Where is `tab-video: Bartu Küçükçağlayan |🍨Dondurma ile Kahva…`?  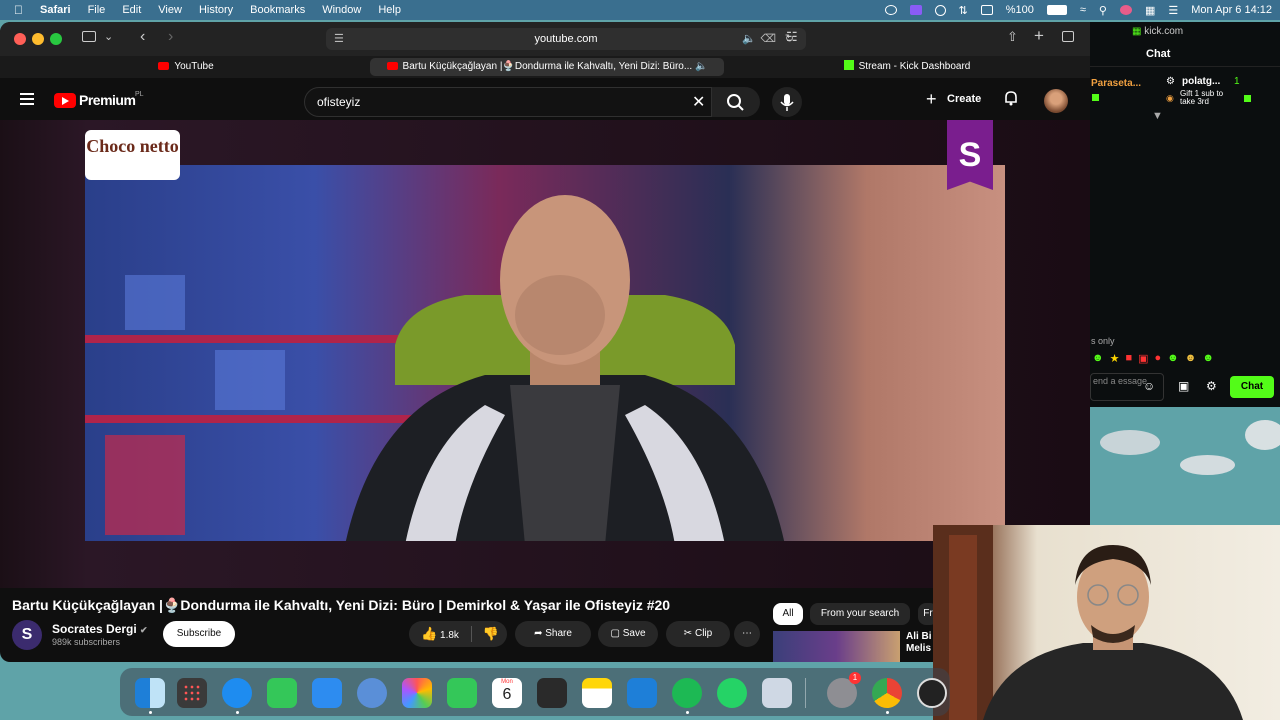 tab-video: Bartu Küçükçağlayan |🍨Dondurma ile Kahva… is located at coordinates (547, 67).